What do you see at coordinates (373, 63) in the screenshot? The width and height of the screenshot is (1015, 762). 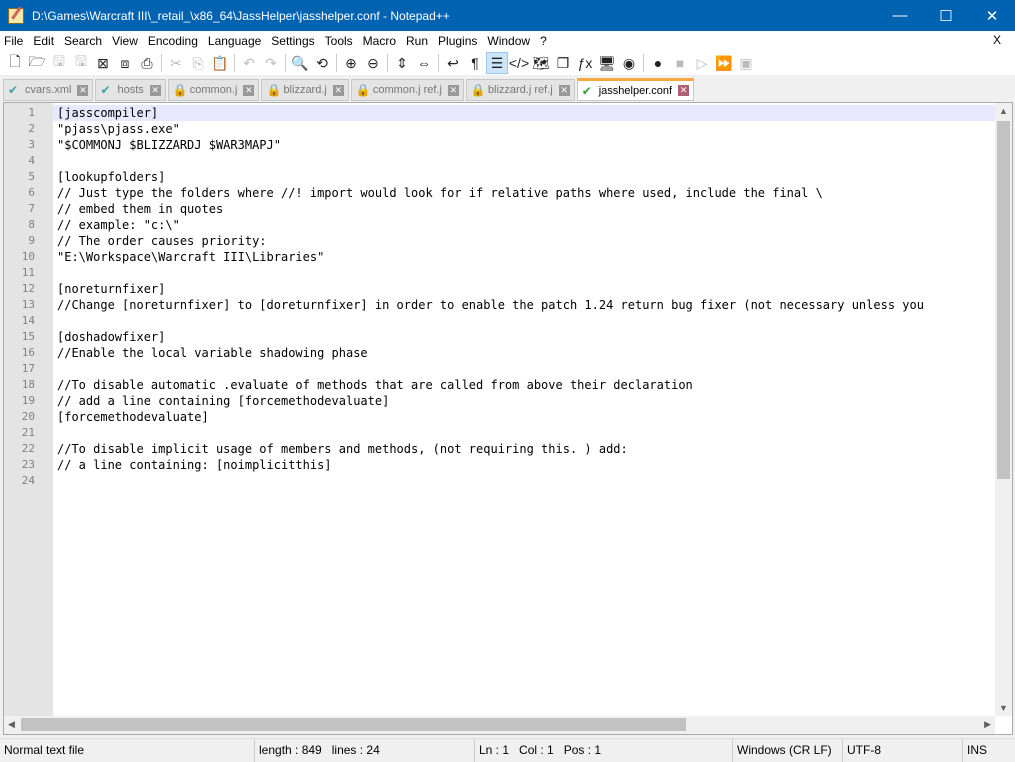 I see `zoom-out-button: ⊖` at bounding box center [373, 63].